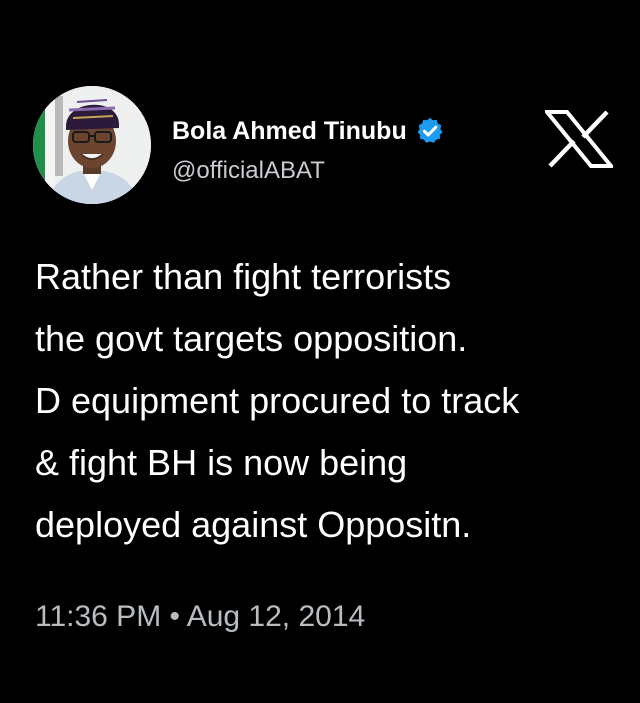  I want to click on tweet-body-line: Rather than fight terrorists, so click(243, 276).